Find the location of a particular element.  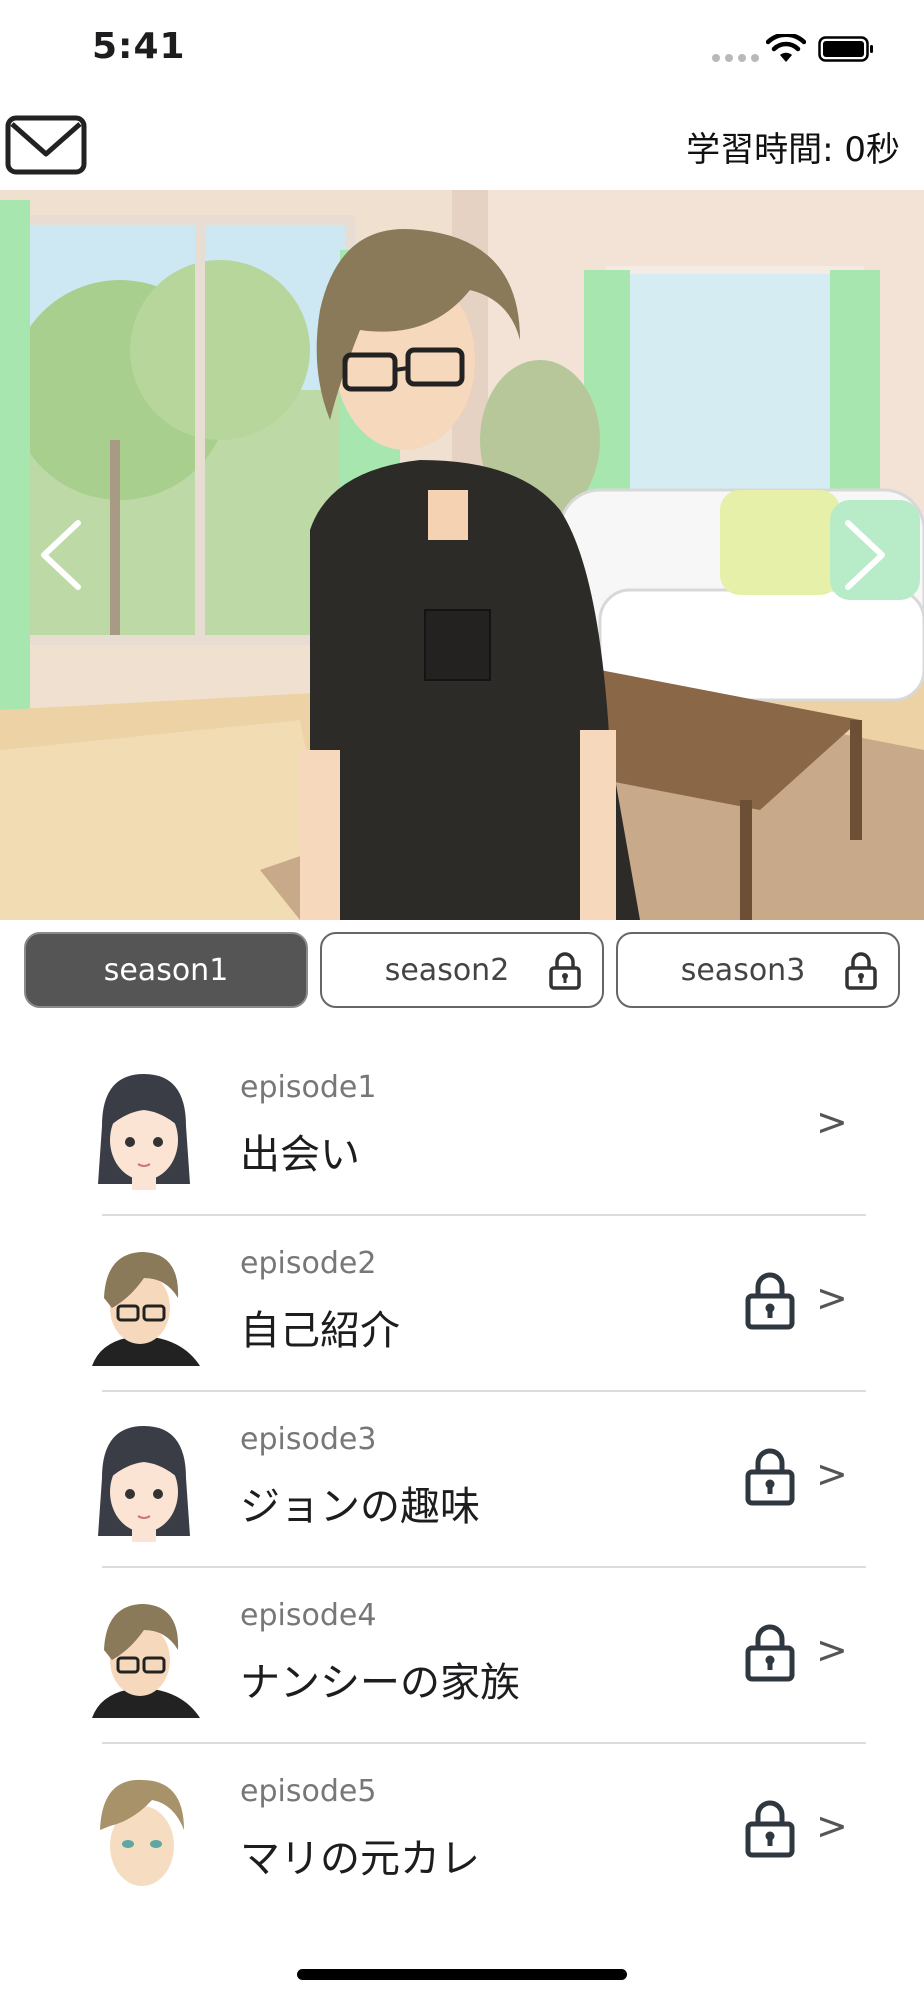

episode-row-1: episode1 出会い > is located at coordinates (462, 1128).